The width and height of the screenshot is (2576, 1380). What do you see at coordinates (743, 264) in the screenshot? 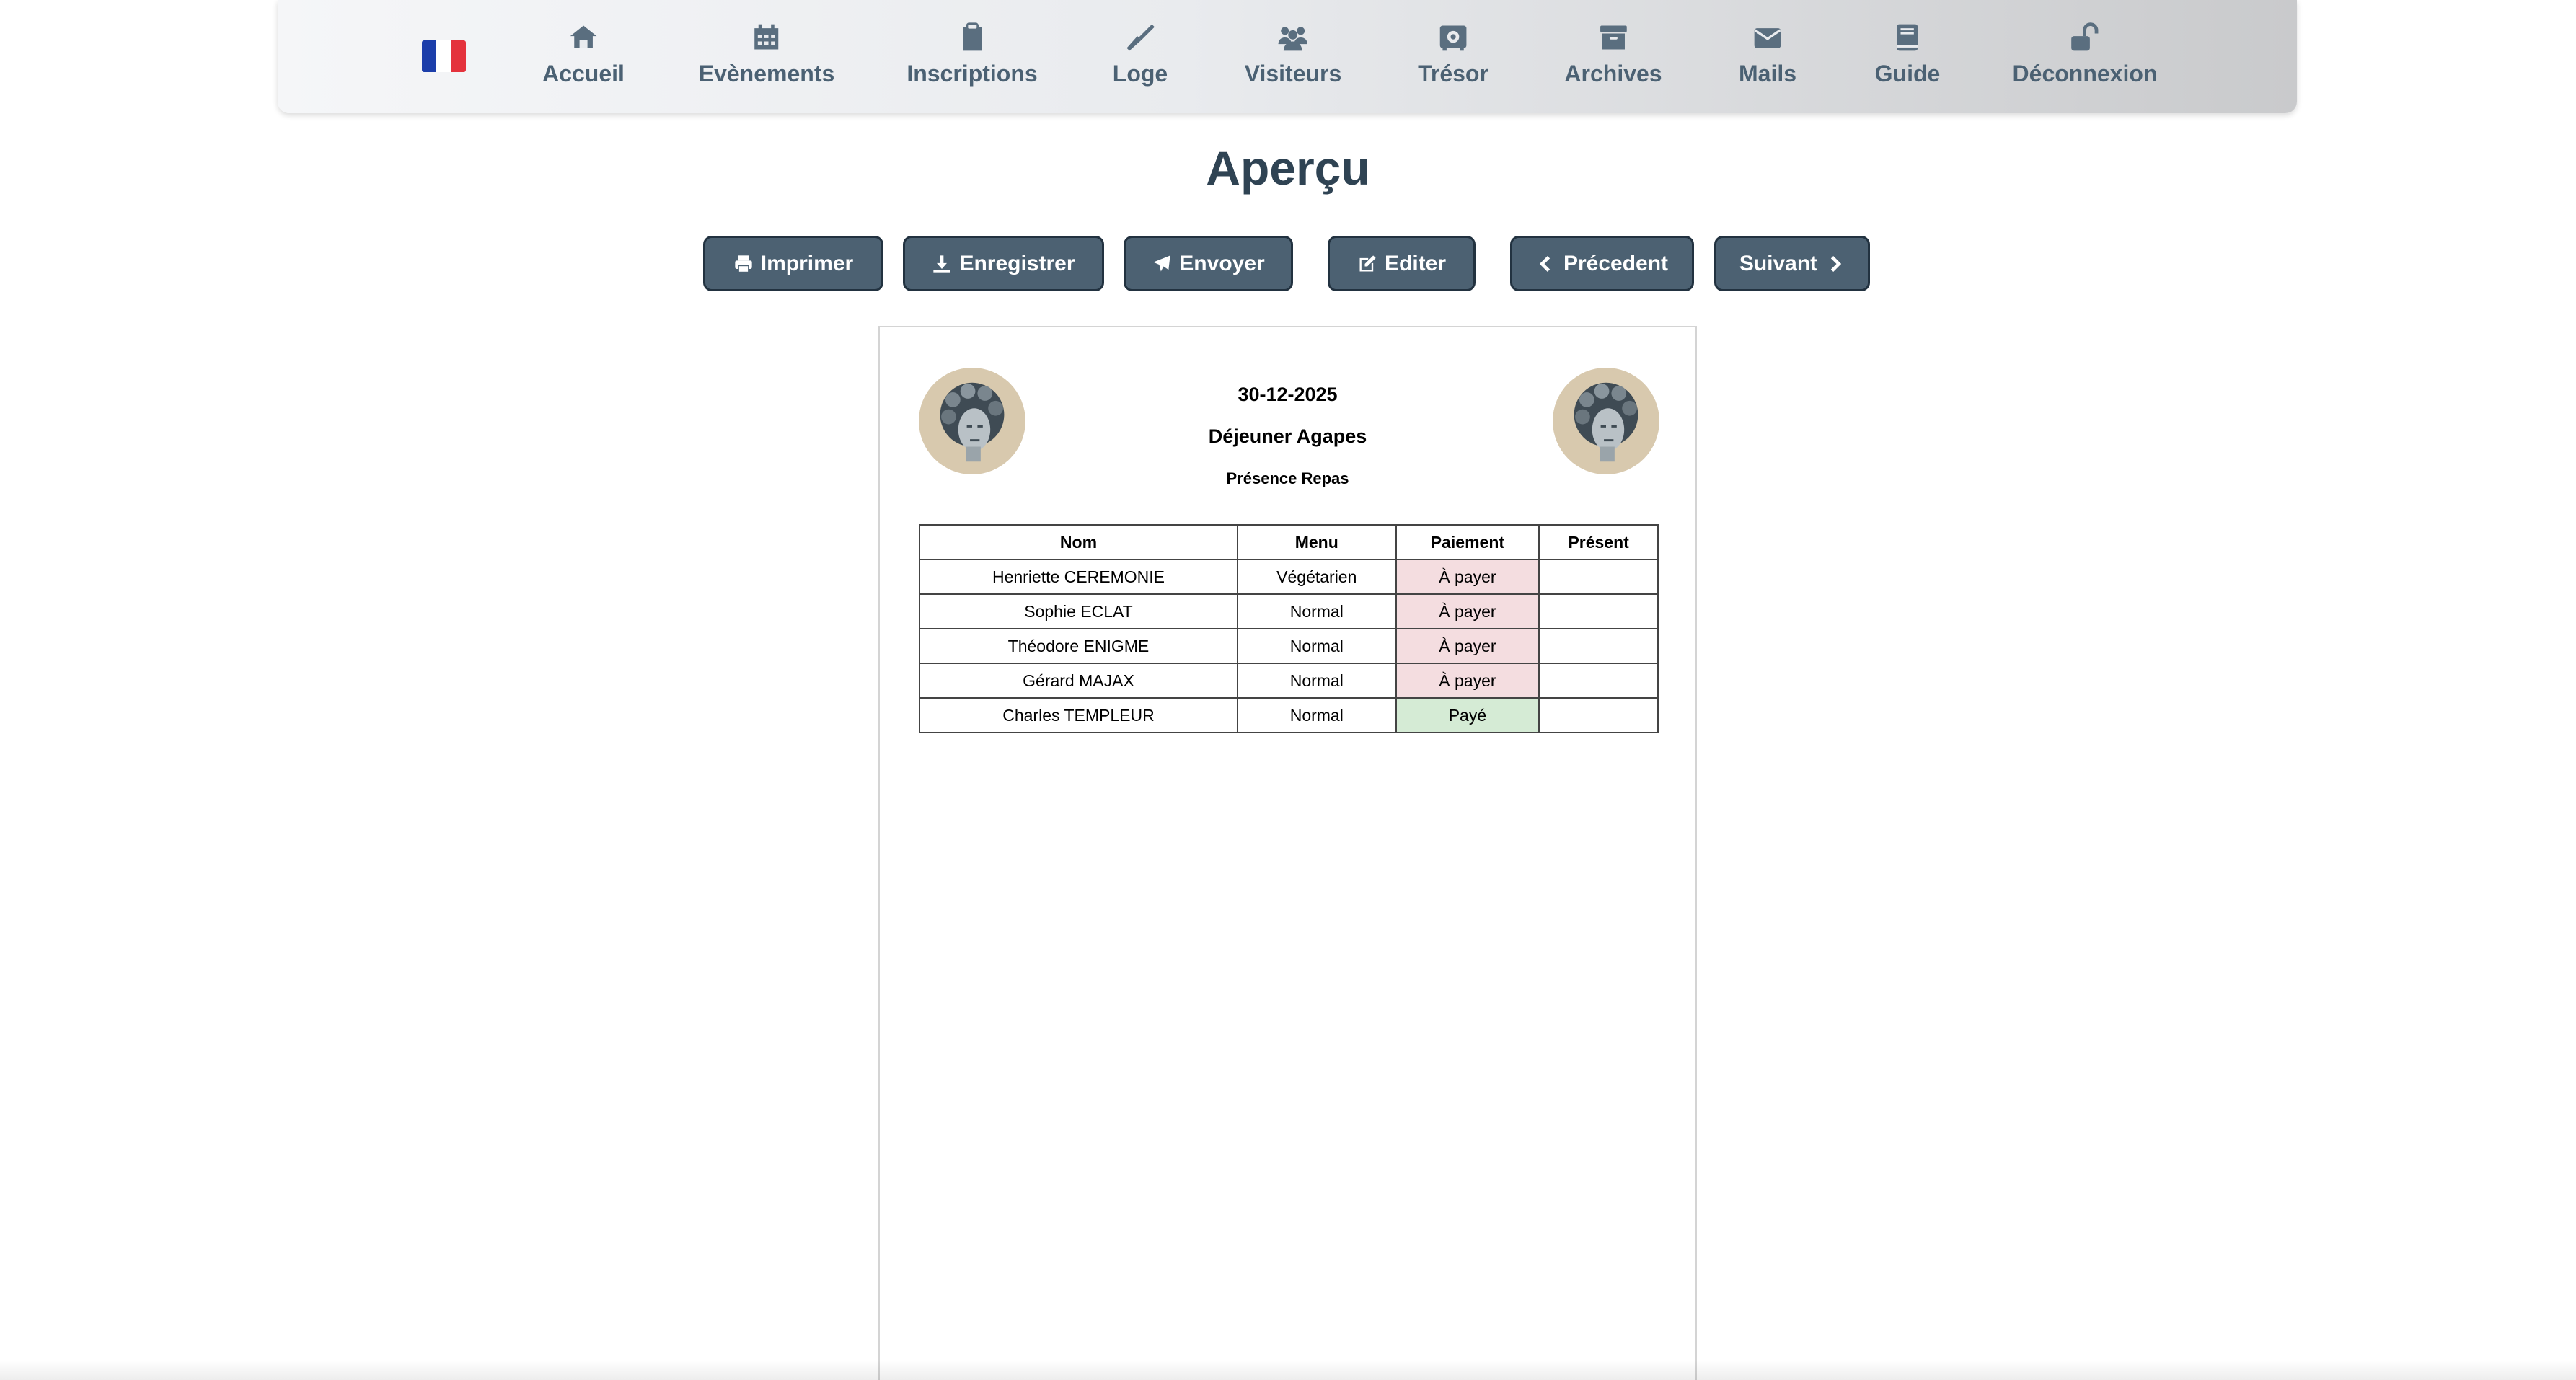
I see `printer-icon` at bounding box center [743, 264].